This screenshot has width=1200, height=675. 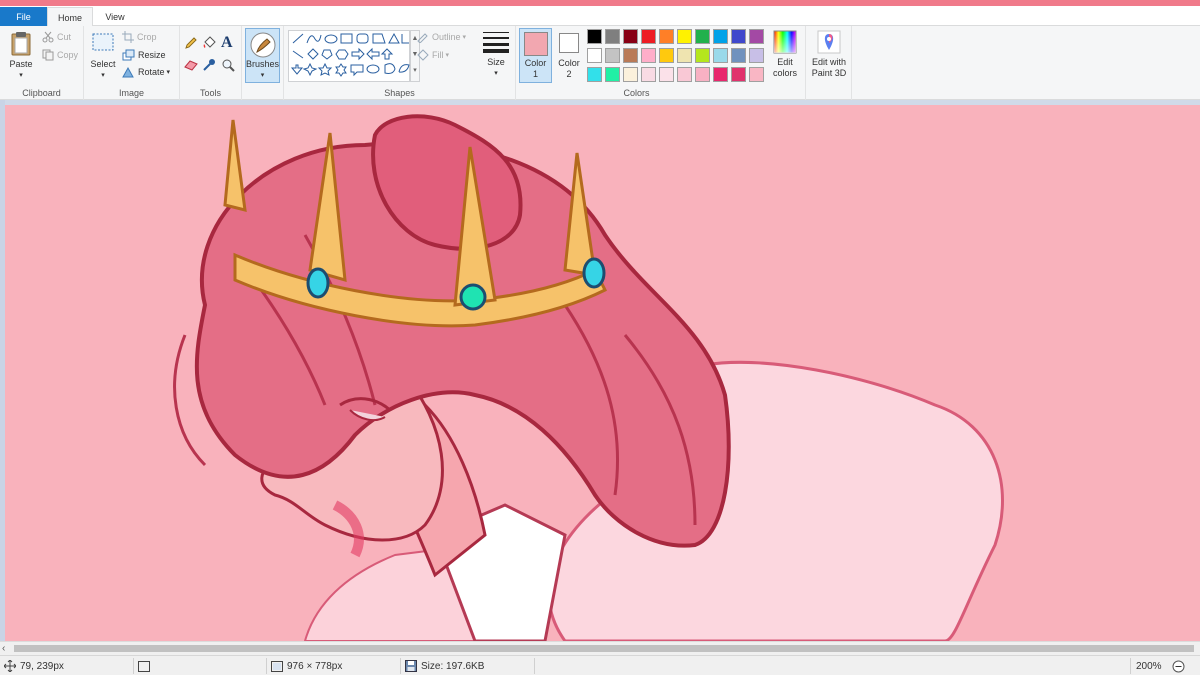 I want to click on rotate-button: Rotate ▾, so click(x=146, y=72).